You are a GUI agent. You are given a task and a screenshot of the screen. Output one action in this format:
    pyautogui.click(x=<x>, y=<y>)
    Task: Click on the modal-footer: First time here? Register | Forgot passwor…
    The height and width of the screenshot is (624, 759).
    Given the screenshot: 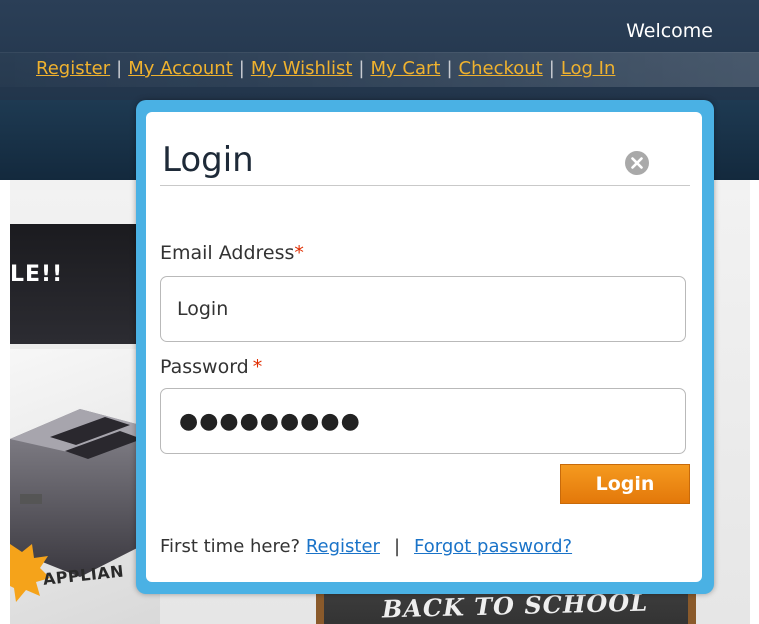 What is the action you would take?
    pyautogui.click(x=366, y=546)
    